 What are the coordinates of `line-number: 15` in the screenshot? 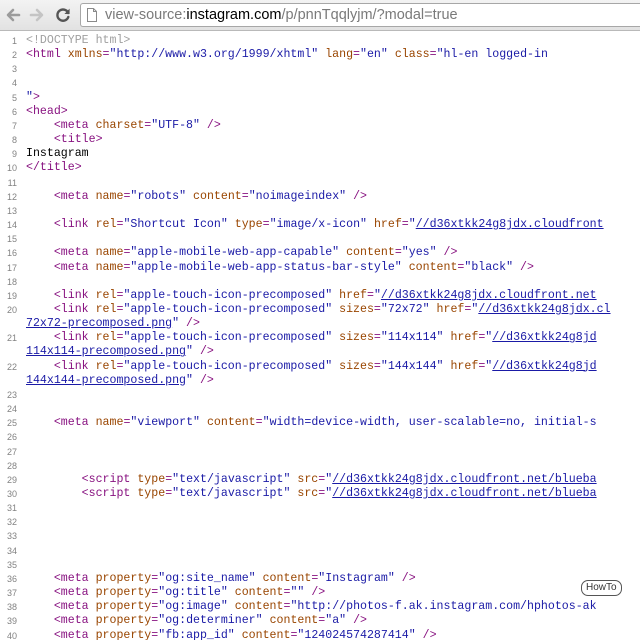 It's located at (11, 239).